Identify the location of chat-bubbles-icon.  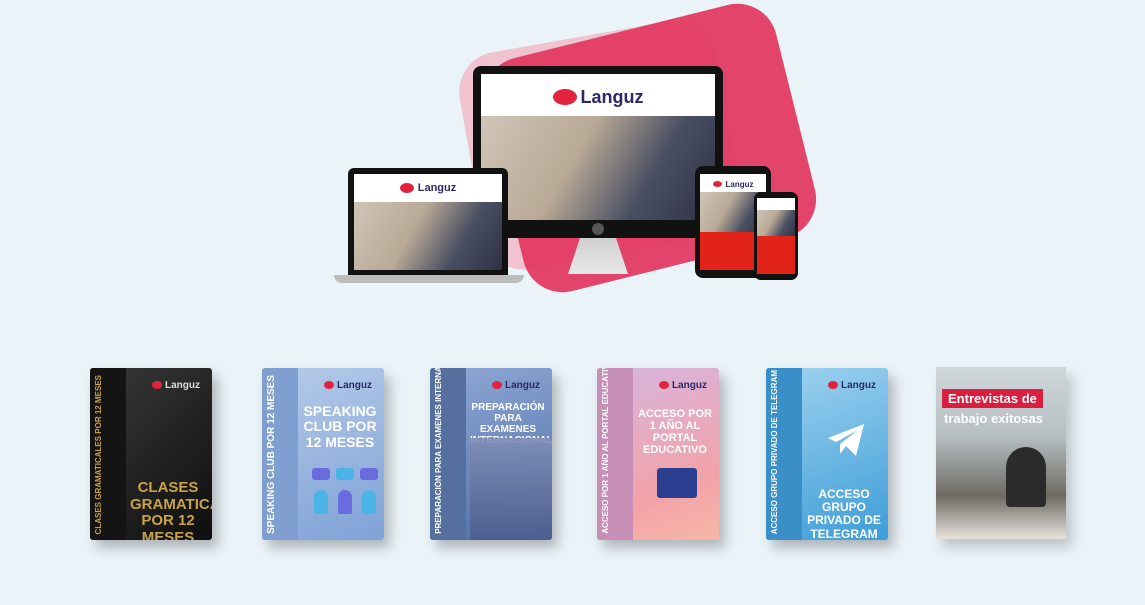
(345, 492).